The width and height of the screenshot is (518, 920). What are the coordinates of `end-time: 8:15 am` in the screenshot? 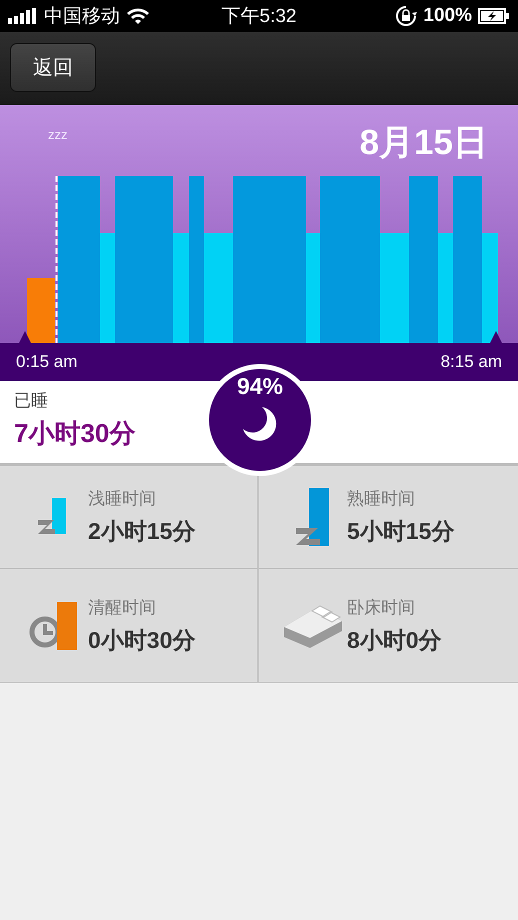 It's located at (471, 362).